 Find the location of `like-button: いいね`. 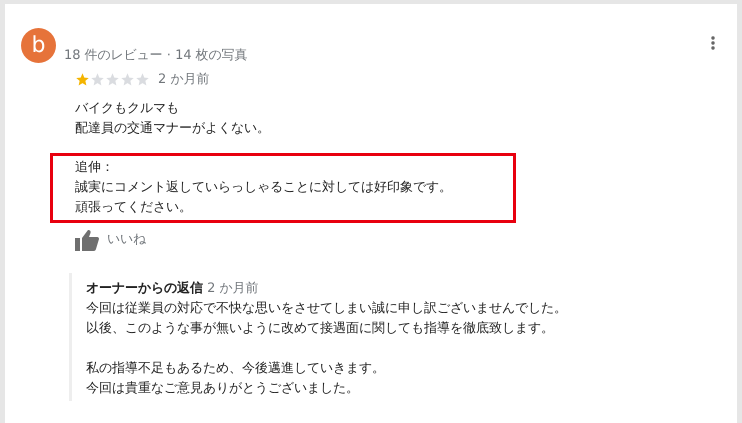

like-button: いいね is located at coordinates (126, 240).